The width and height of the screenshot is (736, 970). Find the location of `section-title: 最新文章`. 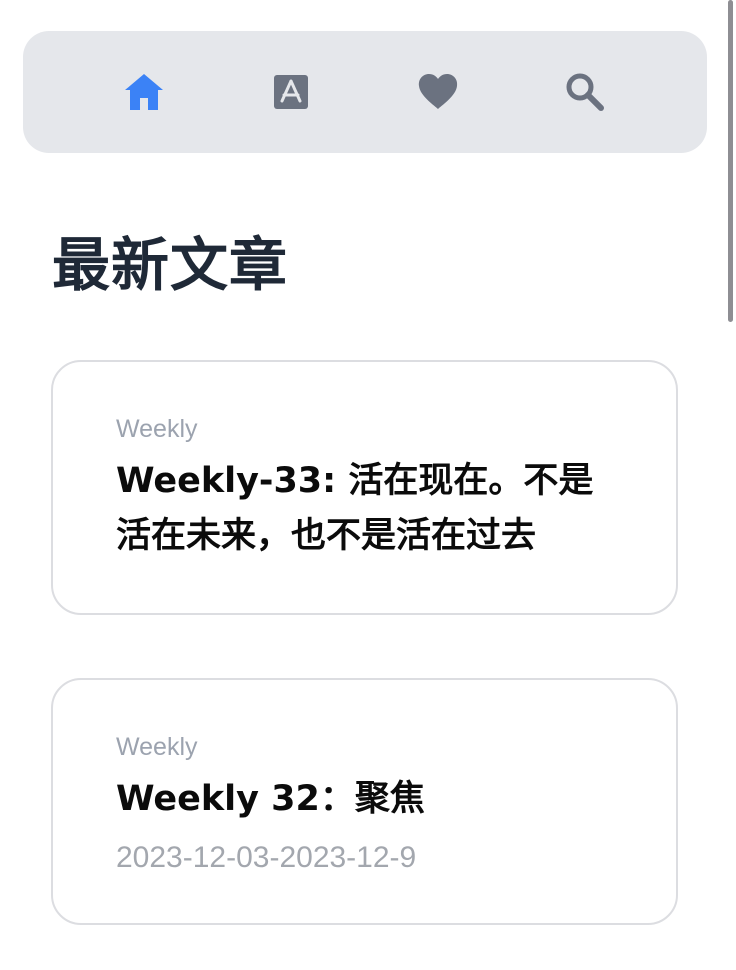

section-title: 最新文章 is located at coordinates (170, 265).